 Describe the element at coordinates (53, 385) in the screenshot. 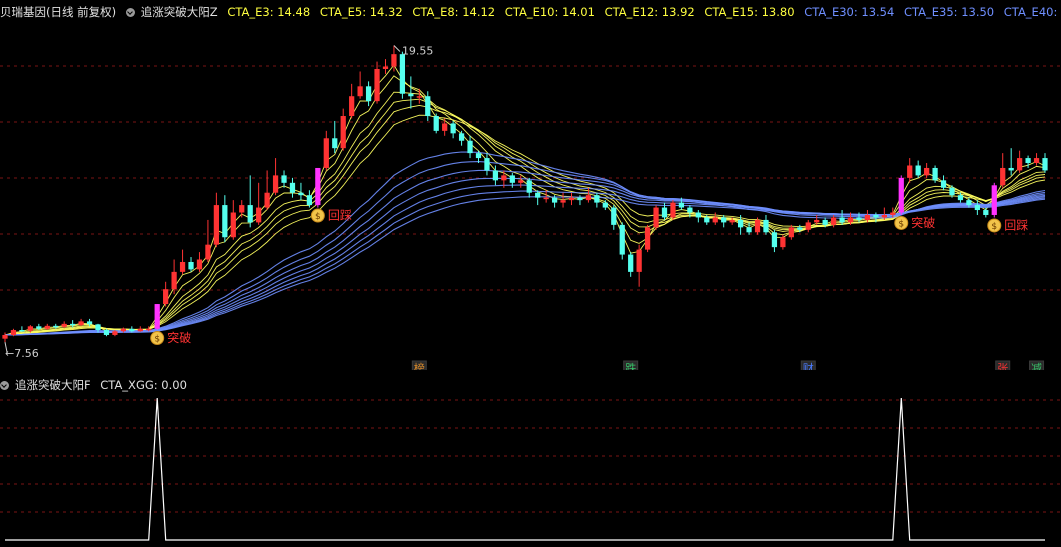

I see `sub-indicator-name: 追涨突破大阳F` at that location.